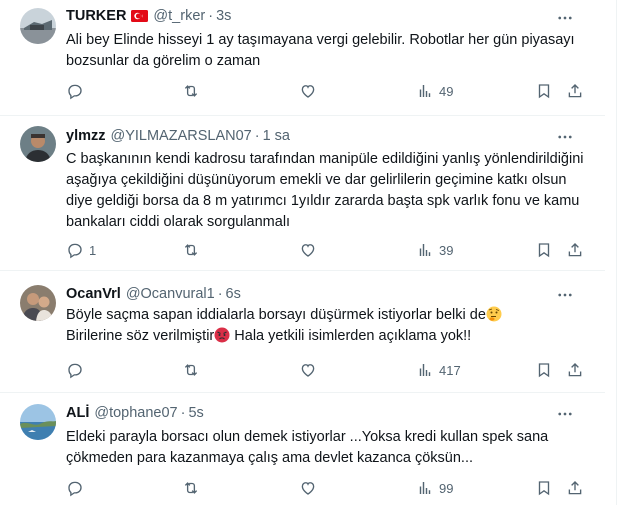 The width and height of the screenshot is (617, 505). Describe the element at coordinates (170, 294) in the screenshot. I see `user-handle: @Ocanvural1` at that location.